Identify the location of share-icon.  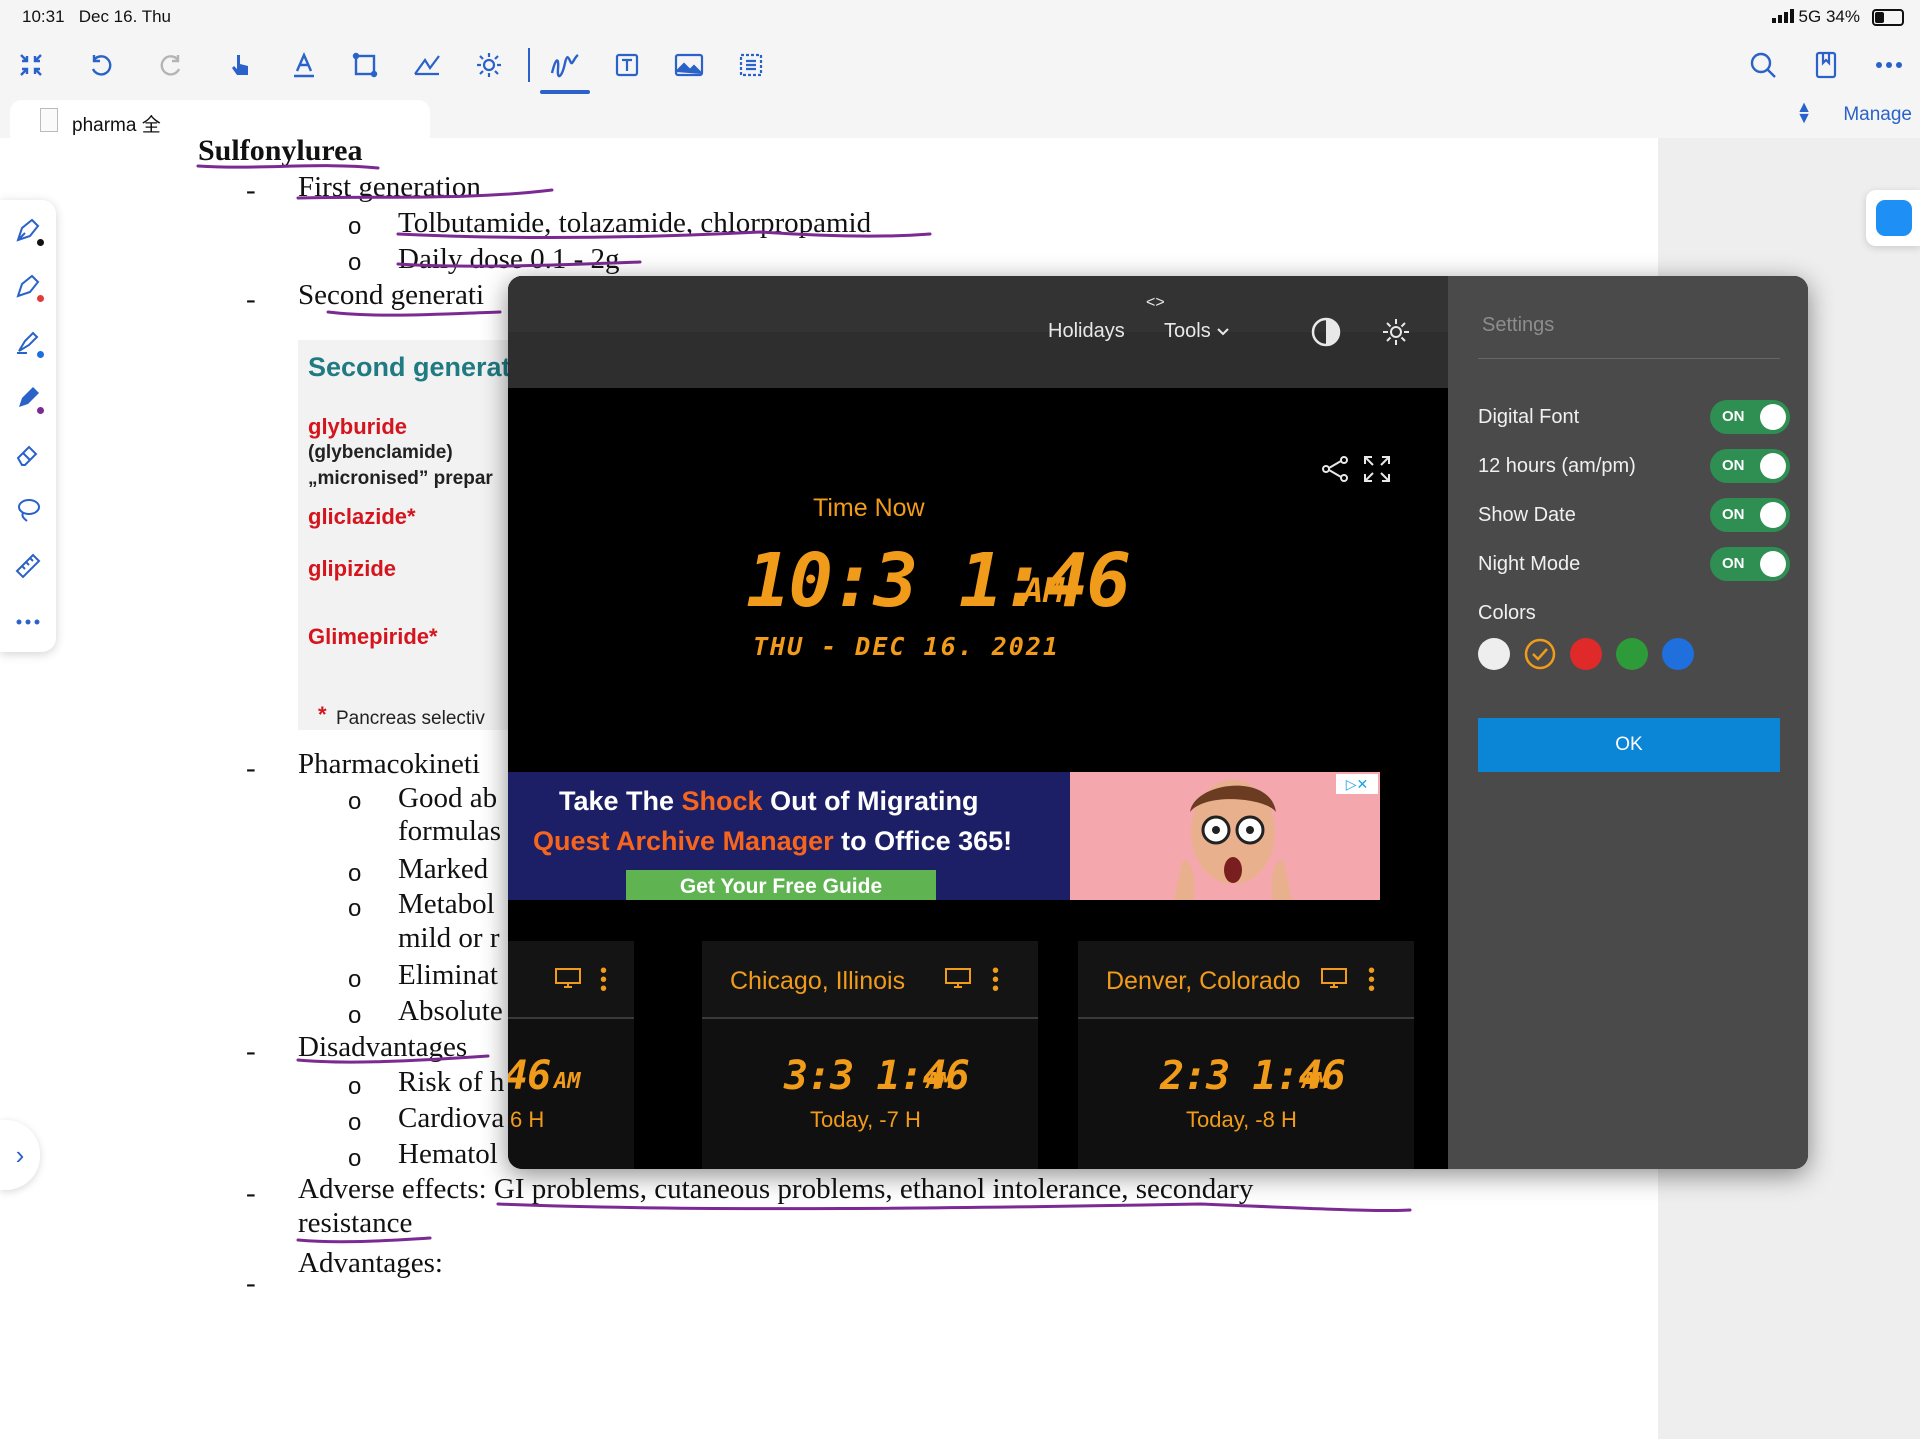
(1335, 471).